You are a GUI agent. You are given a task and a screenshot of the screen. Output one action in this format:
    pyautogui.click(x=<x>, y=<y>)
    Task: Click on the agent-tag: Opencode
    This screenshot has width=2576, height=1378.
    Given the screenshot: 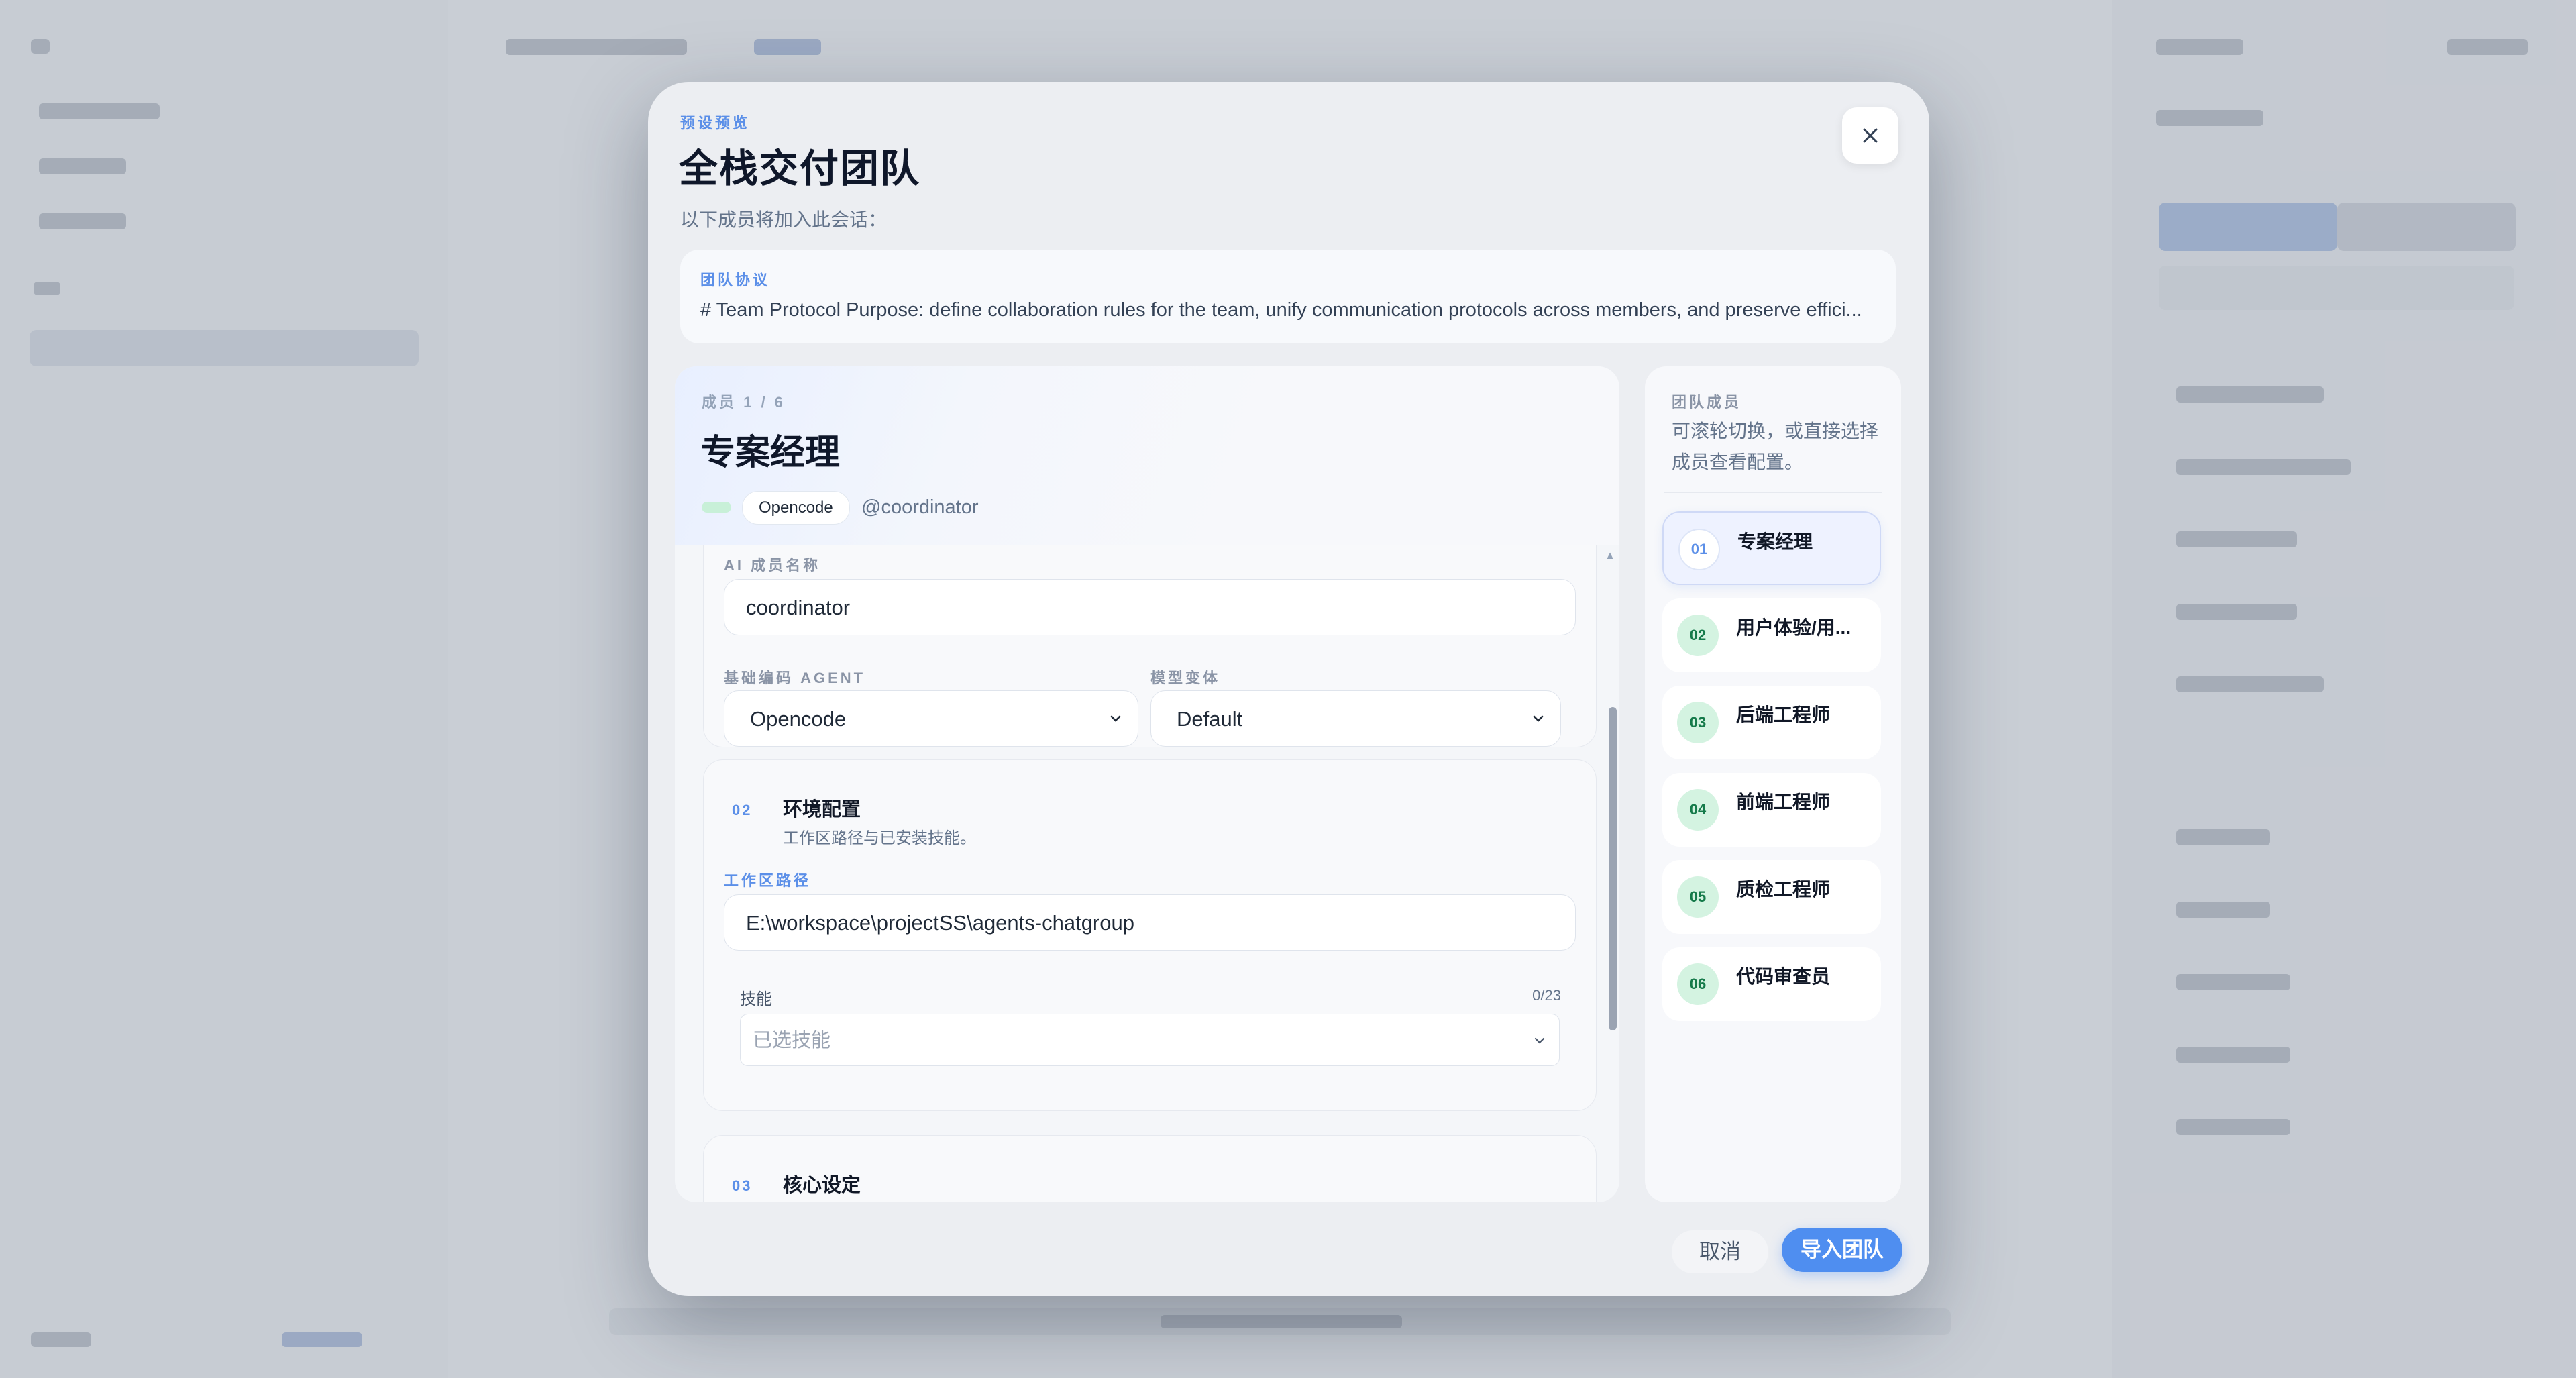 What is the action you would take?
    pyautogui.click(x=796, y=508)
    